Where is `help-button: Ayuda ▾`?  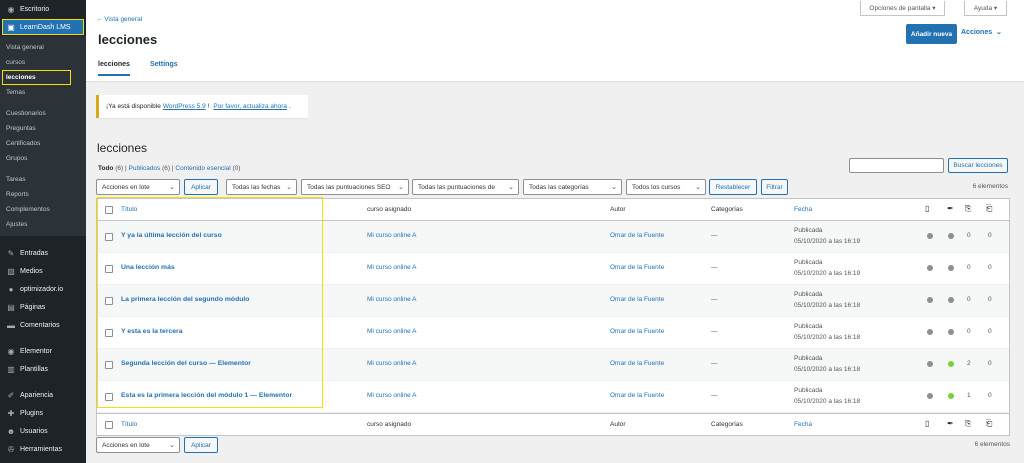
help-button: Ayuda ▾ is located at coordinates (985, 8).